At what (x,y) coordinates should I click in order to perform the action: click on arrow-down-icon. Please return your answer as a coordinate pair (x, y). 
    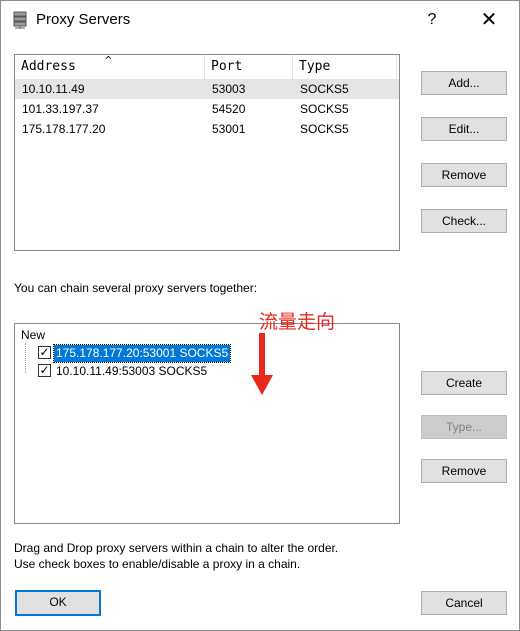
    Looking at the image, I should click on (262, 364).